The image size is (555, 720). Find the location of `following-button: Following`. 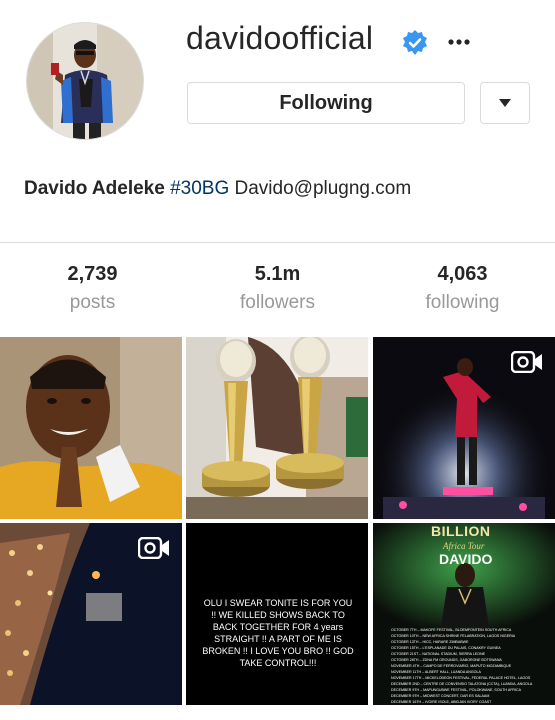

following-button: Following is located at coordinates (326, 103).